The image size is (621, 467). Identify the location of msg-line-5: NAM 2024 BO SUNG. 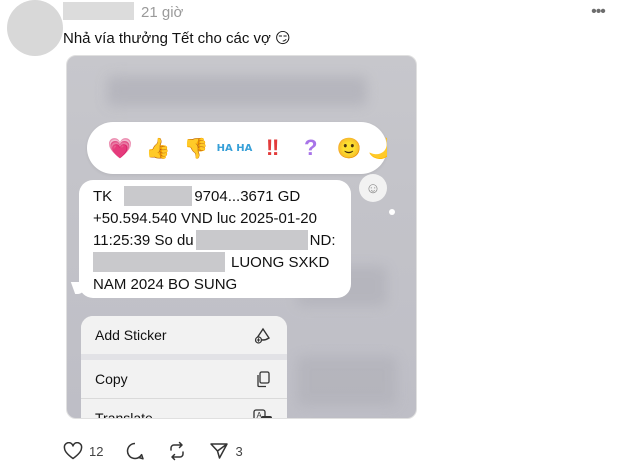
(165, 284).